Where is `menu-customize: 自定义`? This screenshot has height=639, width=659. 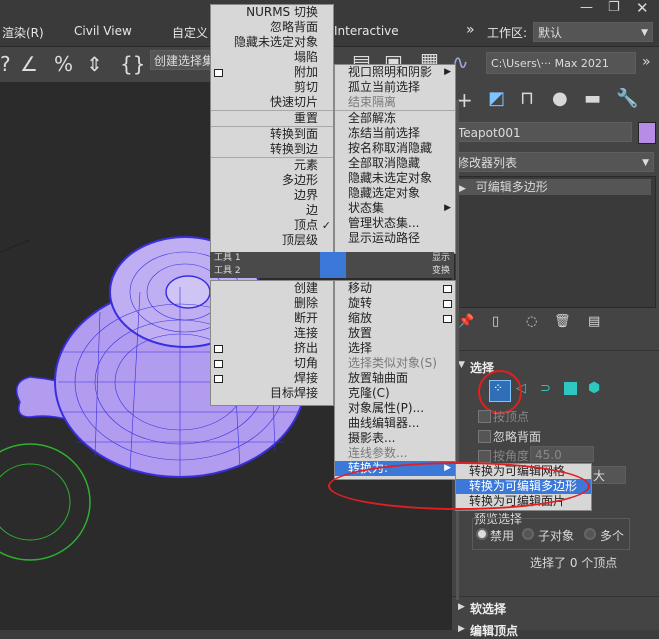
menu-customize: 自定义 is located at coordinates (190, 32).